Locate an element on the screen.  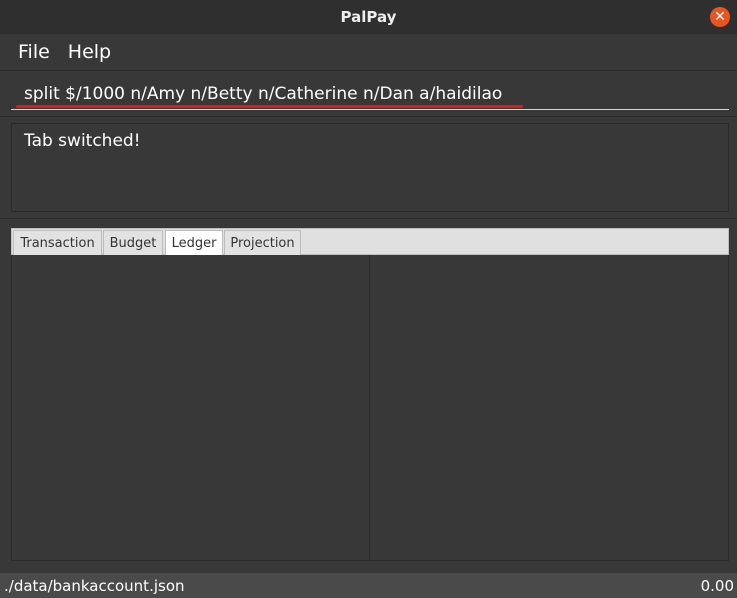
result-display: Tab switched! is located at coordinates (370, 167).